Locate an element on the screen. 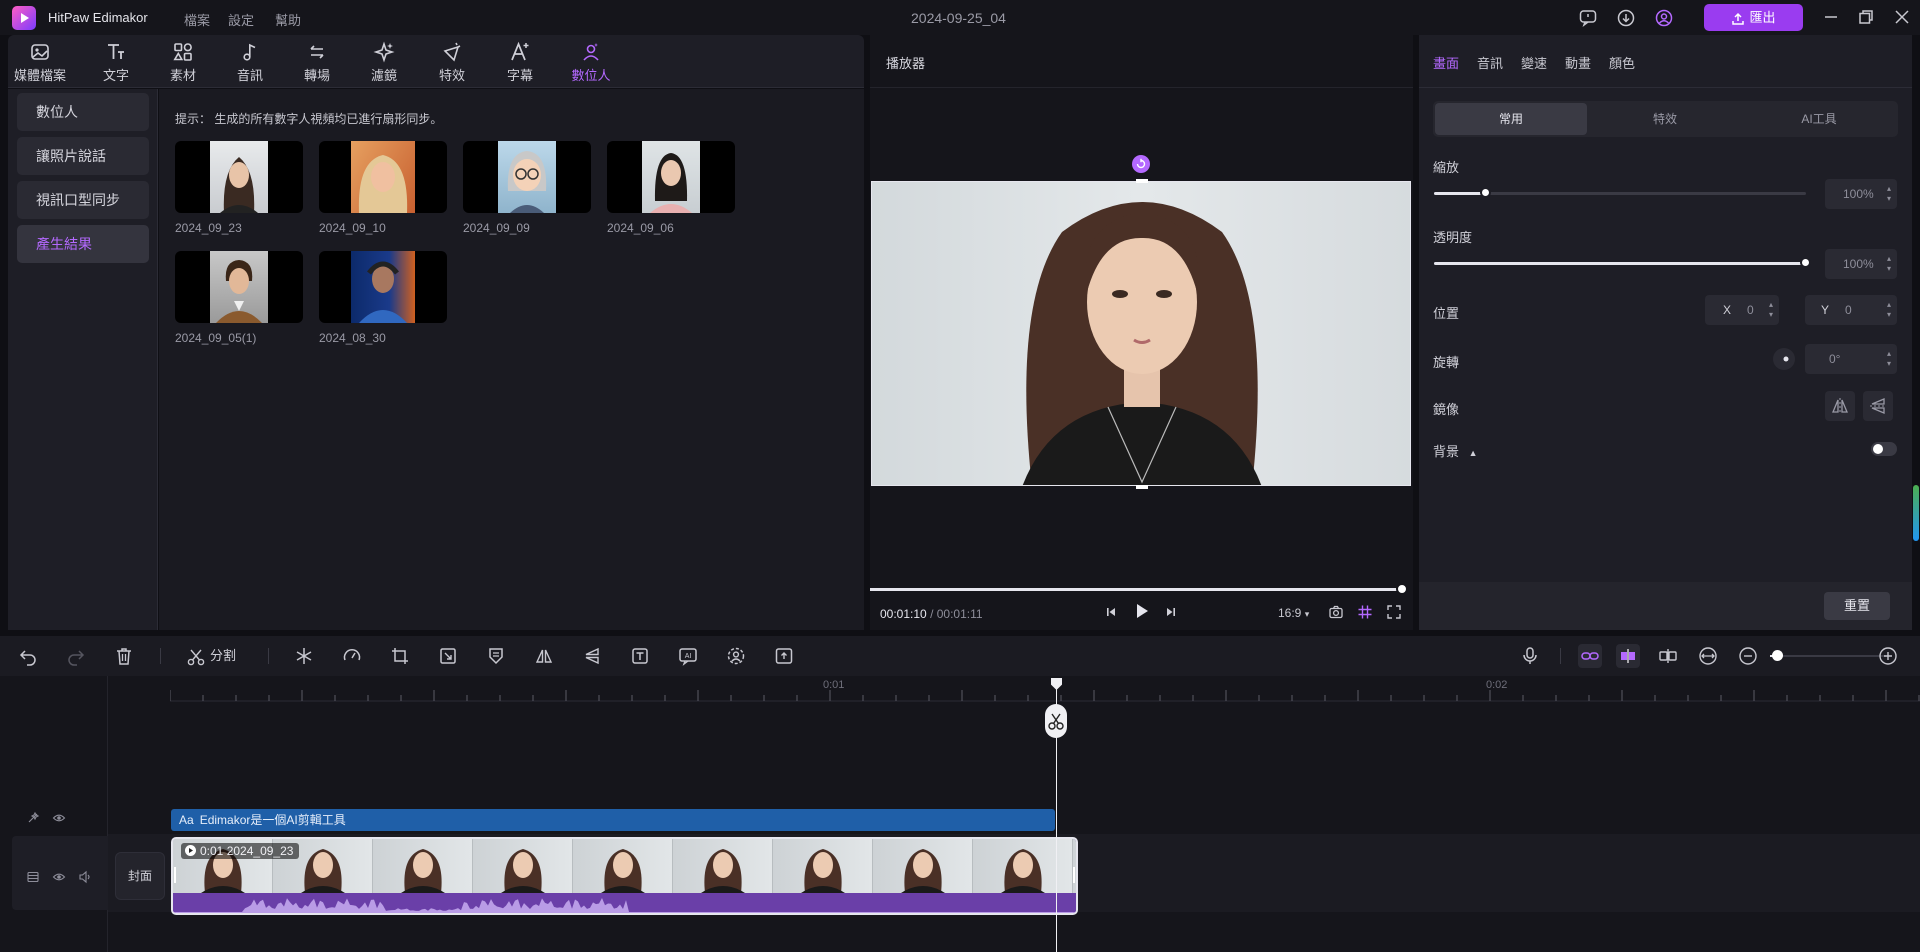 This screenshot has width=1920, height=952. track-lock-icon is located at coordinates (33, 877).